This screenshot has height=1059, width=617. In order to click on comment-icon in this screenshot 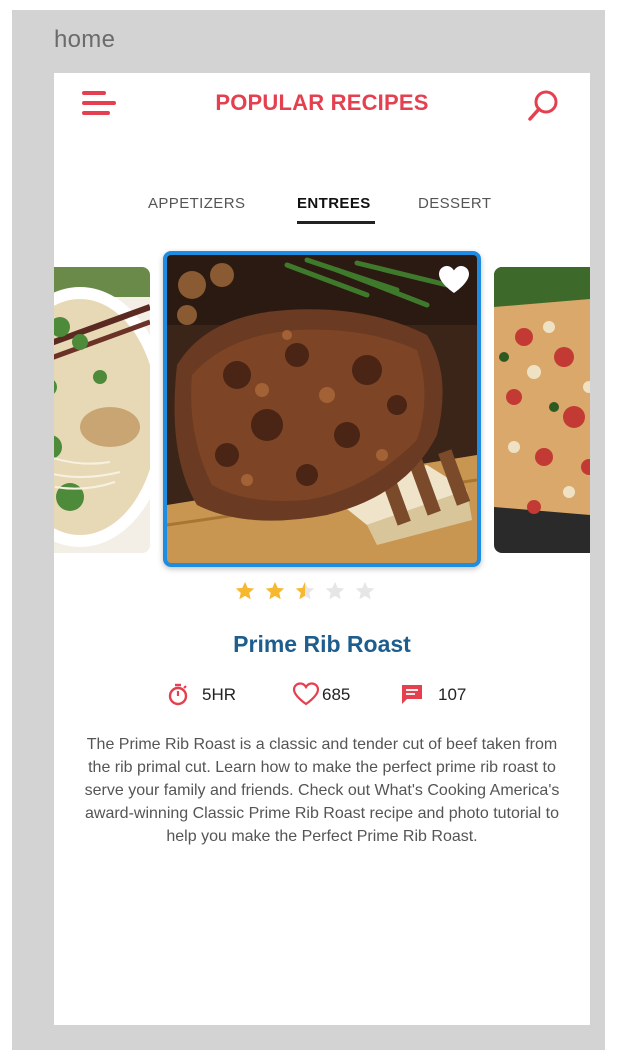, I will do `click(412, 694)`.